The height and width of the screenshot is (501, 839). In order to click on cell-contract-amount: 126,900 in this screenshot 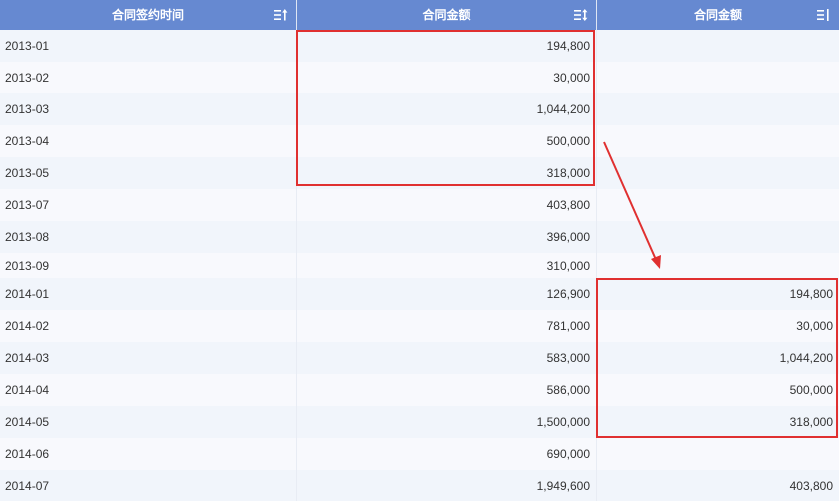, I will do `click(447, 294)`.